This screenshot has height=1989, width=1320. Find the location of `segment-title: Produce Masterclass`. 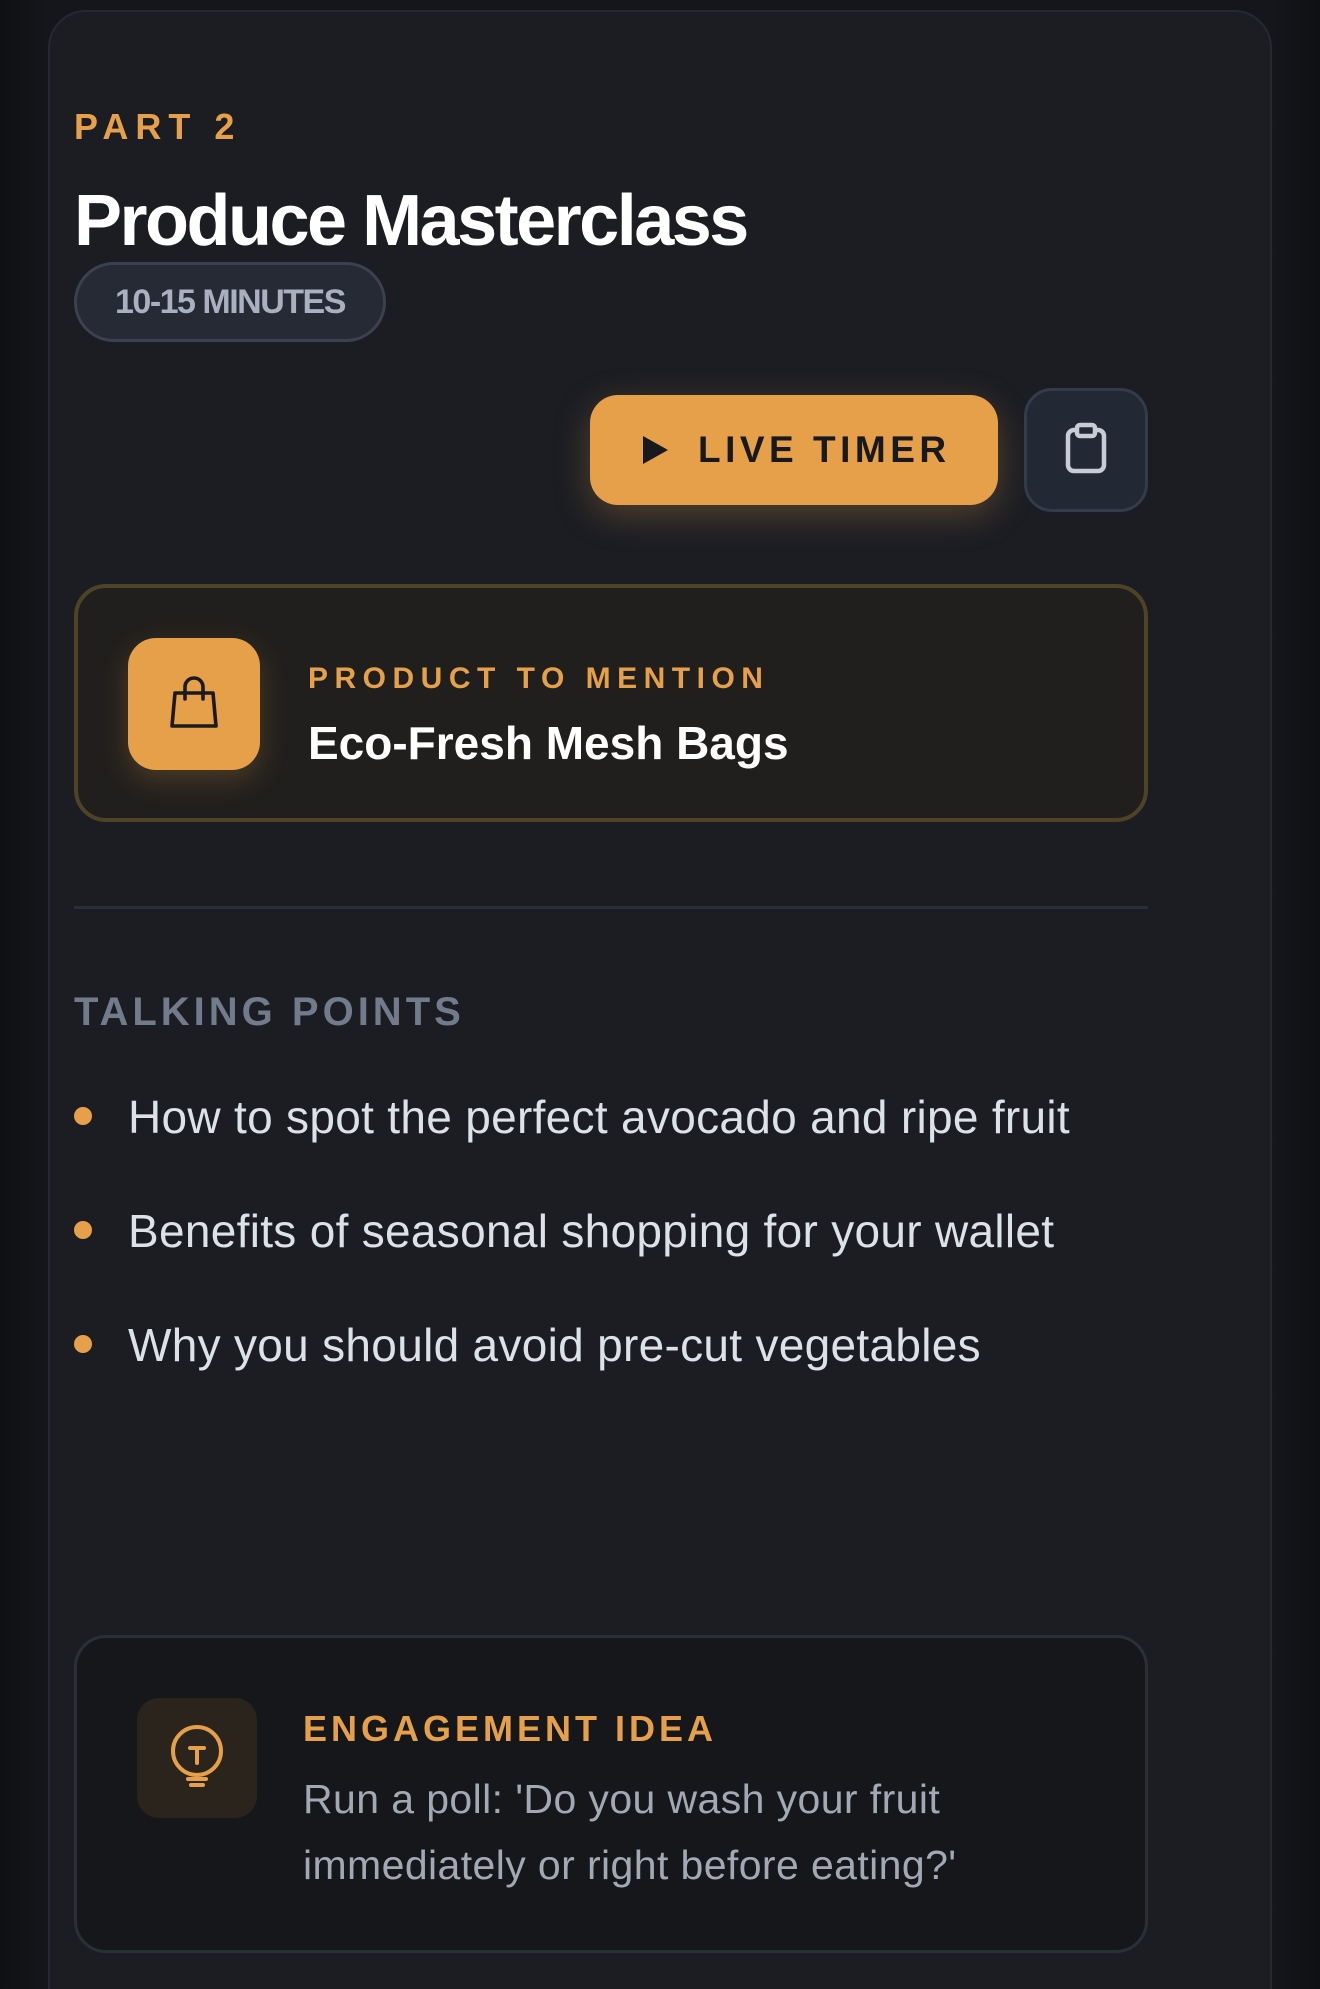

segment-title: Produce Masterclass is located at coordinates (411, 221).